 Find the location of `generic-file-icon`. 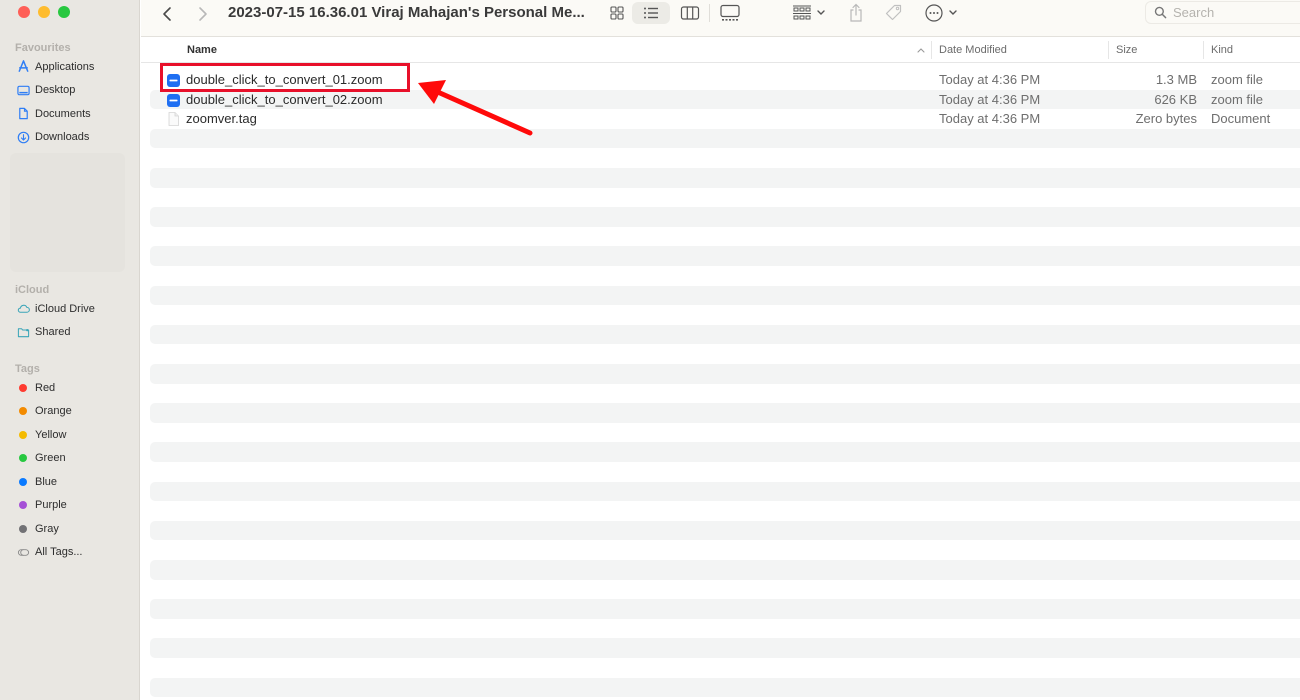

generic-file-icon is located at coordinates (173, 119).